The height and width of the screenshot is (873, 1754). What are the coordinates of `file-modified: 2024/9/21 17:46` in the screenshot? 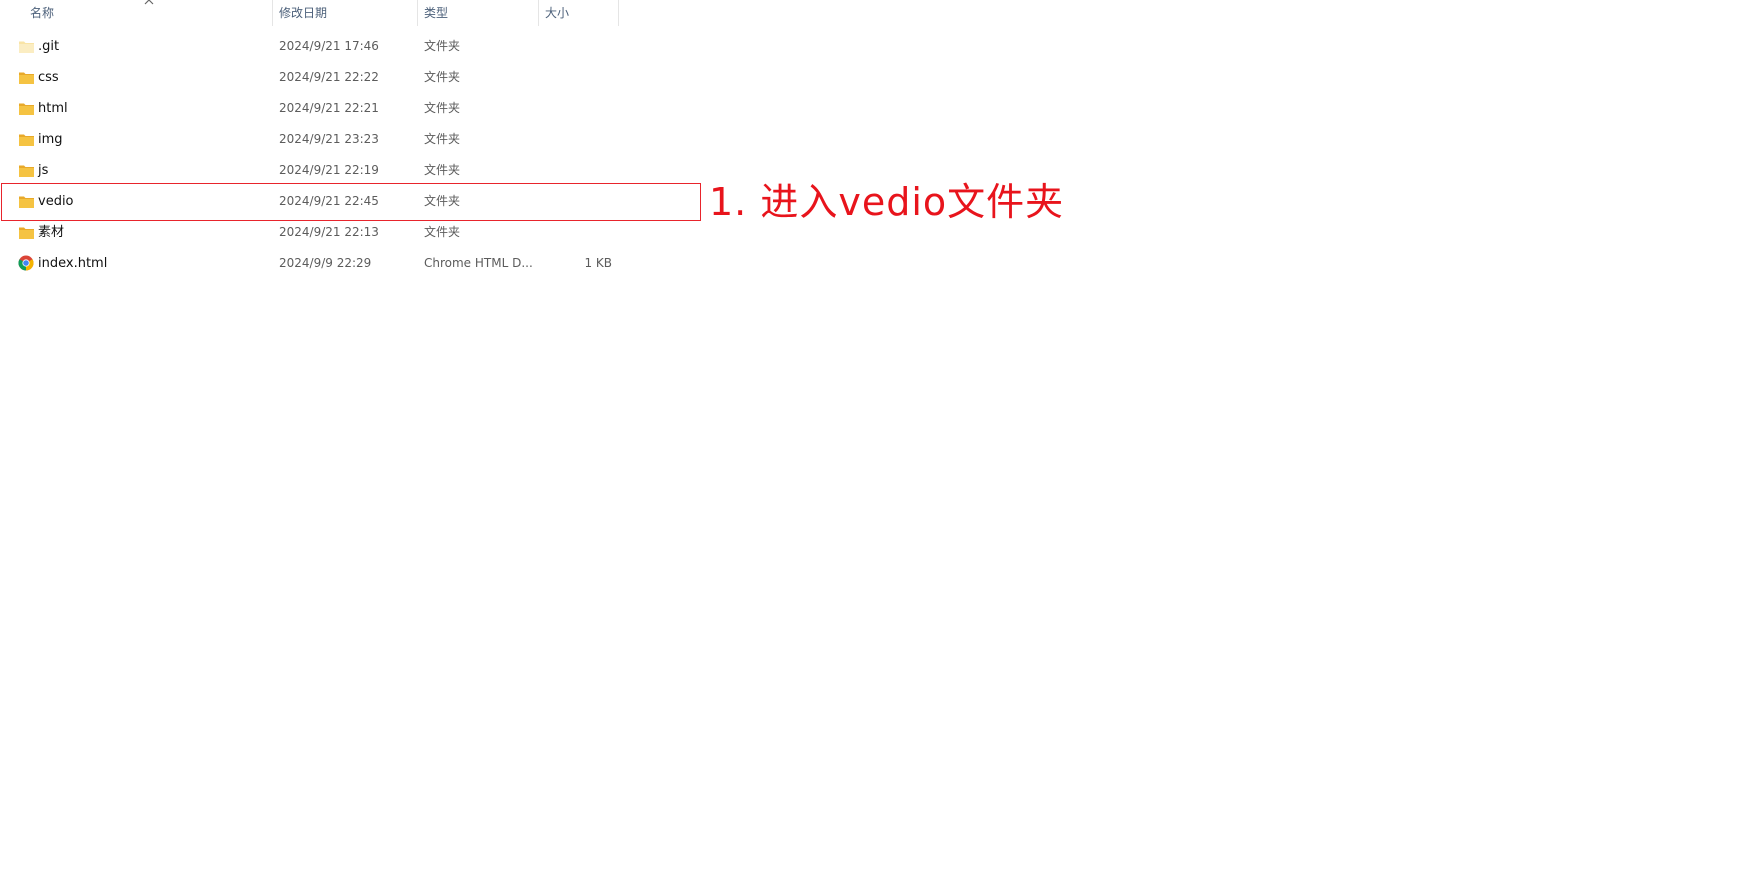 It's located at (329, 46).